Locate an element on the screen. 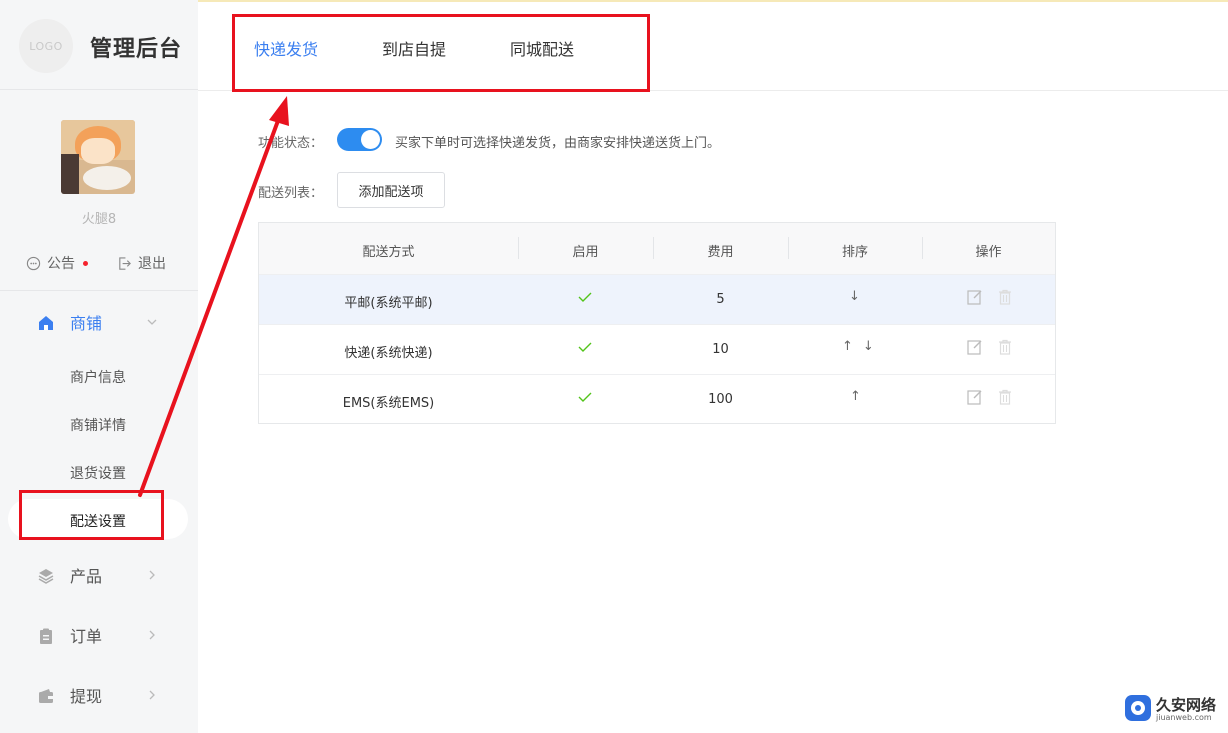 The width and height of the screenshot is (1228, 733). cell-fee: 10 is located at coordinates (720, 349).